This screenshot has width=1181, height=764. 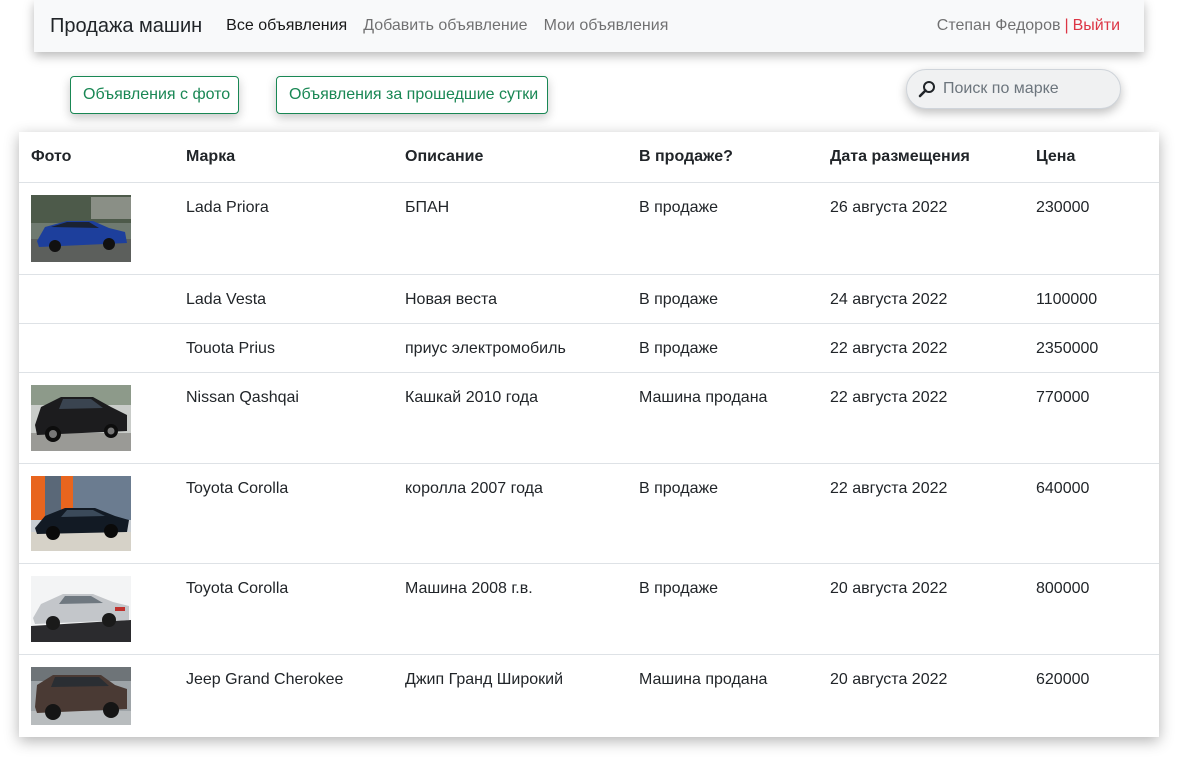 I want to click on cell-price: 230000, so click(x=1091, y=228).